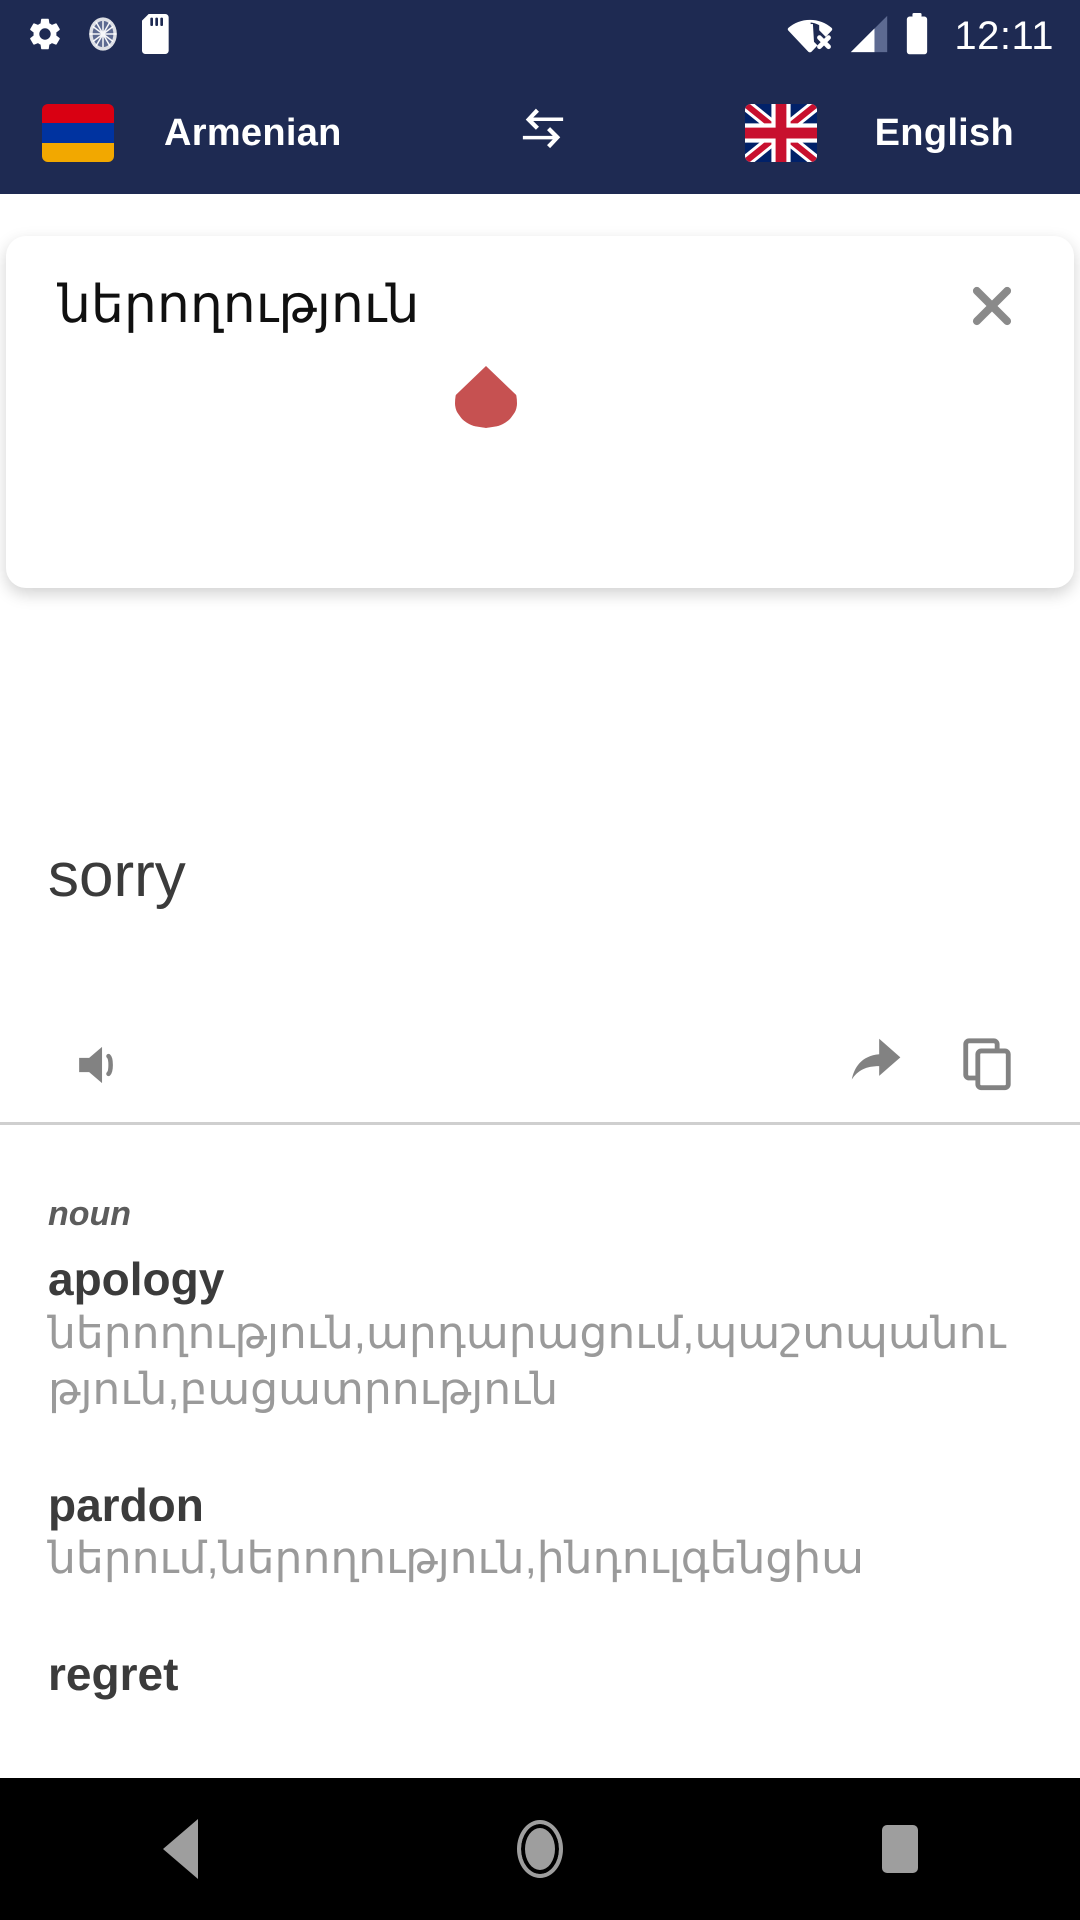 This screenshot has height=1920, width=1080. Describe the element at coordinates (540, 1070) in the screenshot. I see `translation-actions` at that location.